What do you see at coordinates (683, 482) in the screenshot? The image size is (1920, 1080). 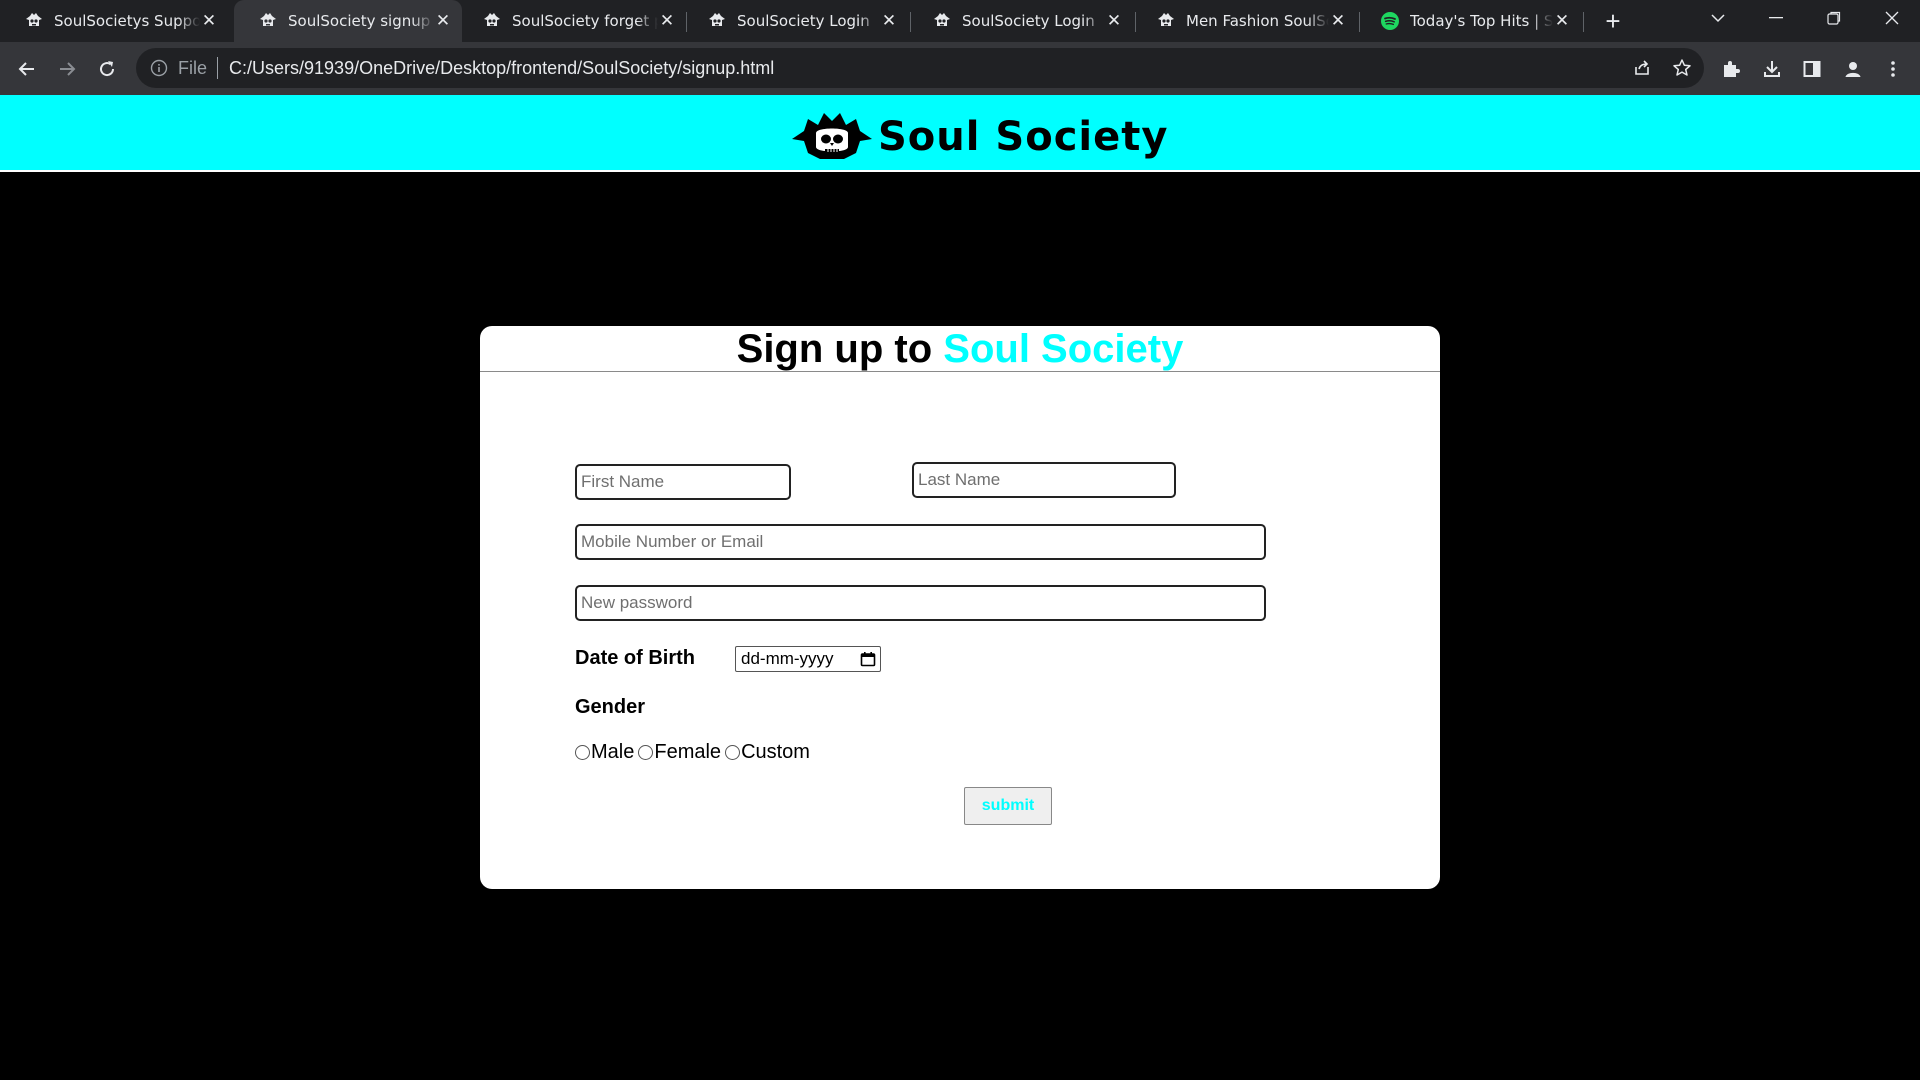 I see `first-name-input` at bounding box center [683, 482].